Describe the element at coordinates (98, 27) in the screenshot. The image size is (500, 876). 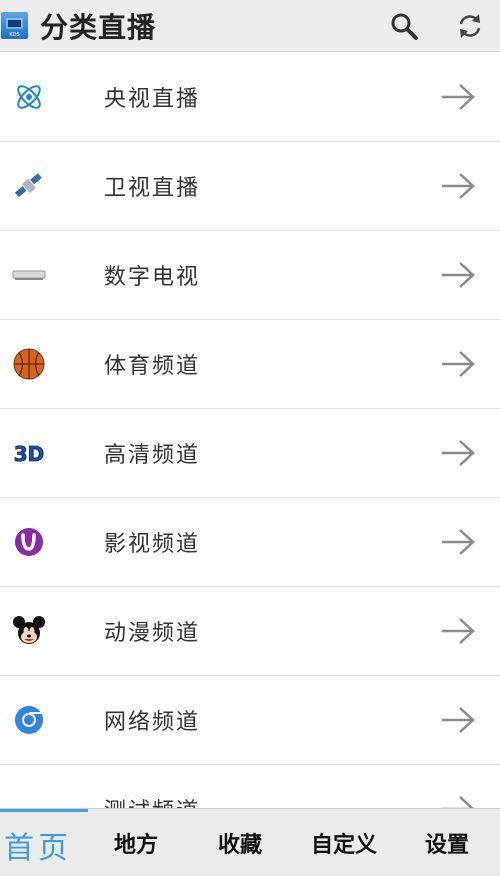
I see `page-title: 分类直播` at that location.